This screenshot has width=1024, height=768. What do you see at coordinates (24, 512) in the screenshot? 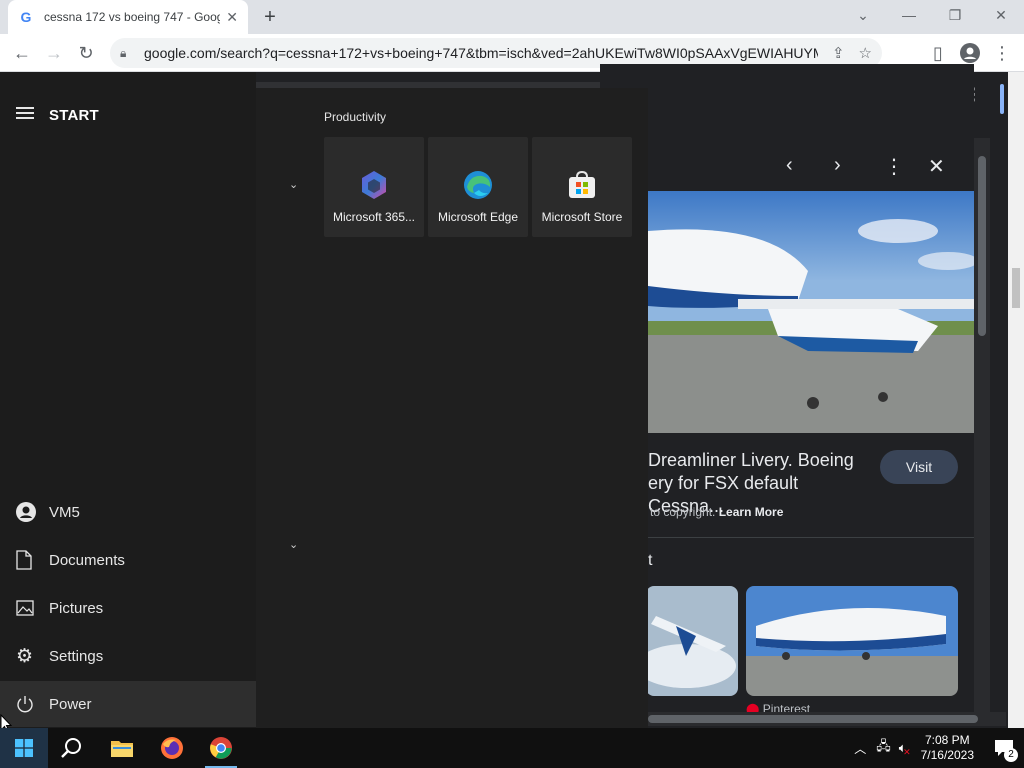
I see `user-icon` at bounding box center [24, 512].